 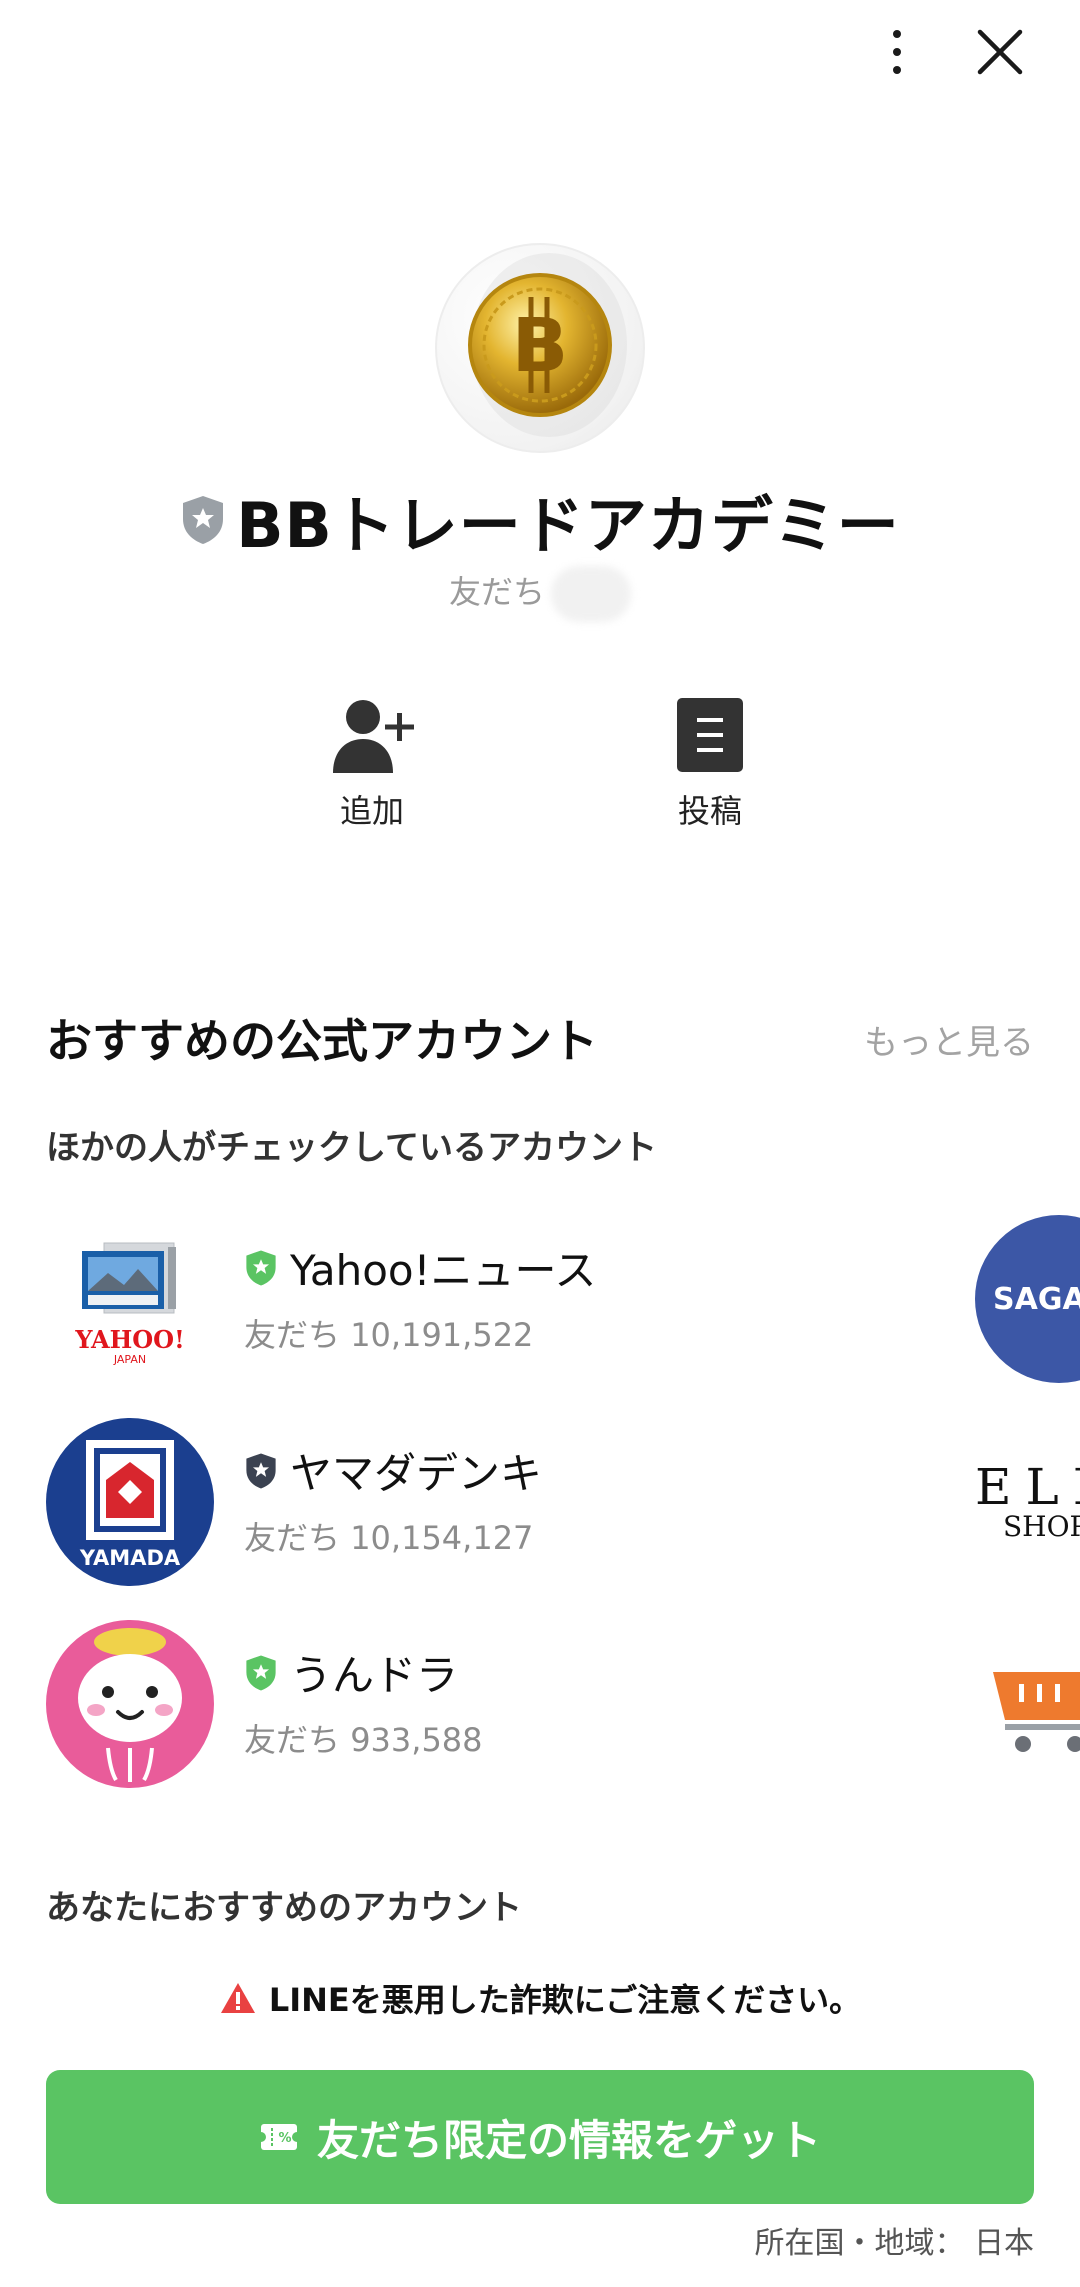 I want to click on more-vertical-icon, so click(x=897, y=52).